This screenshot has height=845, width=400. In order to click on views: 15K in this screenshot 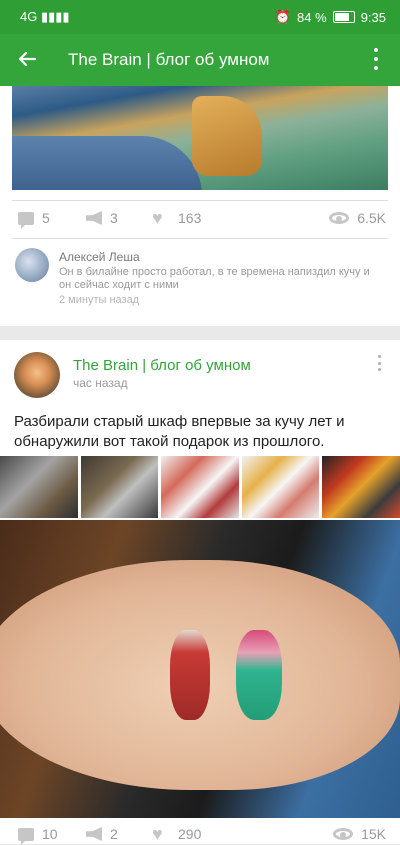, I will do `click(359, 834)`.